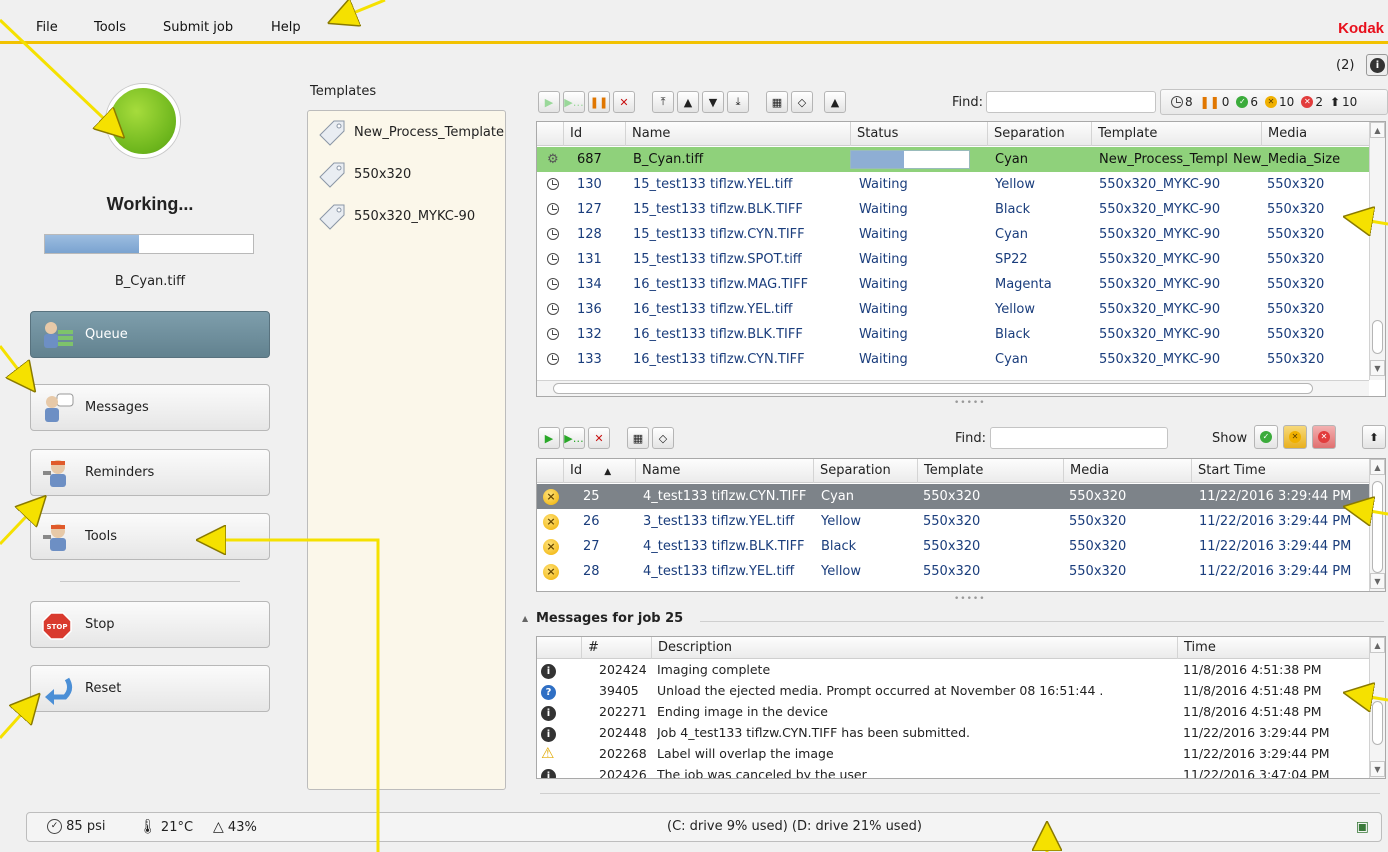 Image resolution: width=1388 pixels, height=852 pixels. Describe the element at coordinates (918, 134) in the screenshot. I see `col-status: Status` at that location.